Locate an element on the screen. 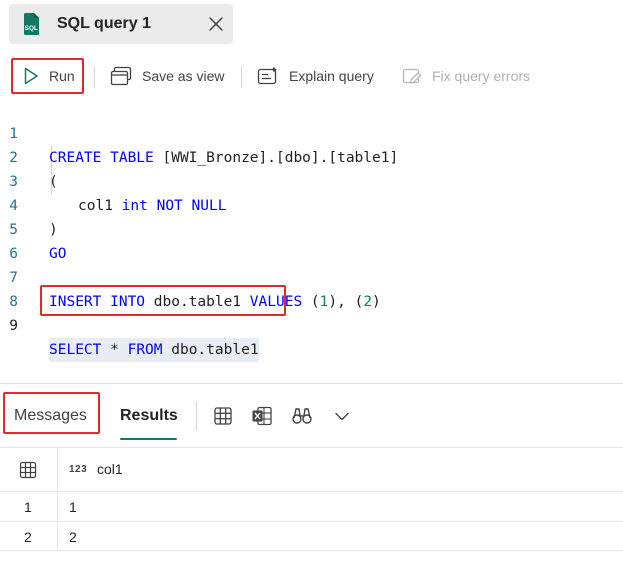 Image resolution: width=623 pixels, height=570 pixels. column-header: col1 is located at coordinates (110, 469).